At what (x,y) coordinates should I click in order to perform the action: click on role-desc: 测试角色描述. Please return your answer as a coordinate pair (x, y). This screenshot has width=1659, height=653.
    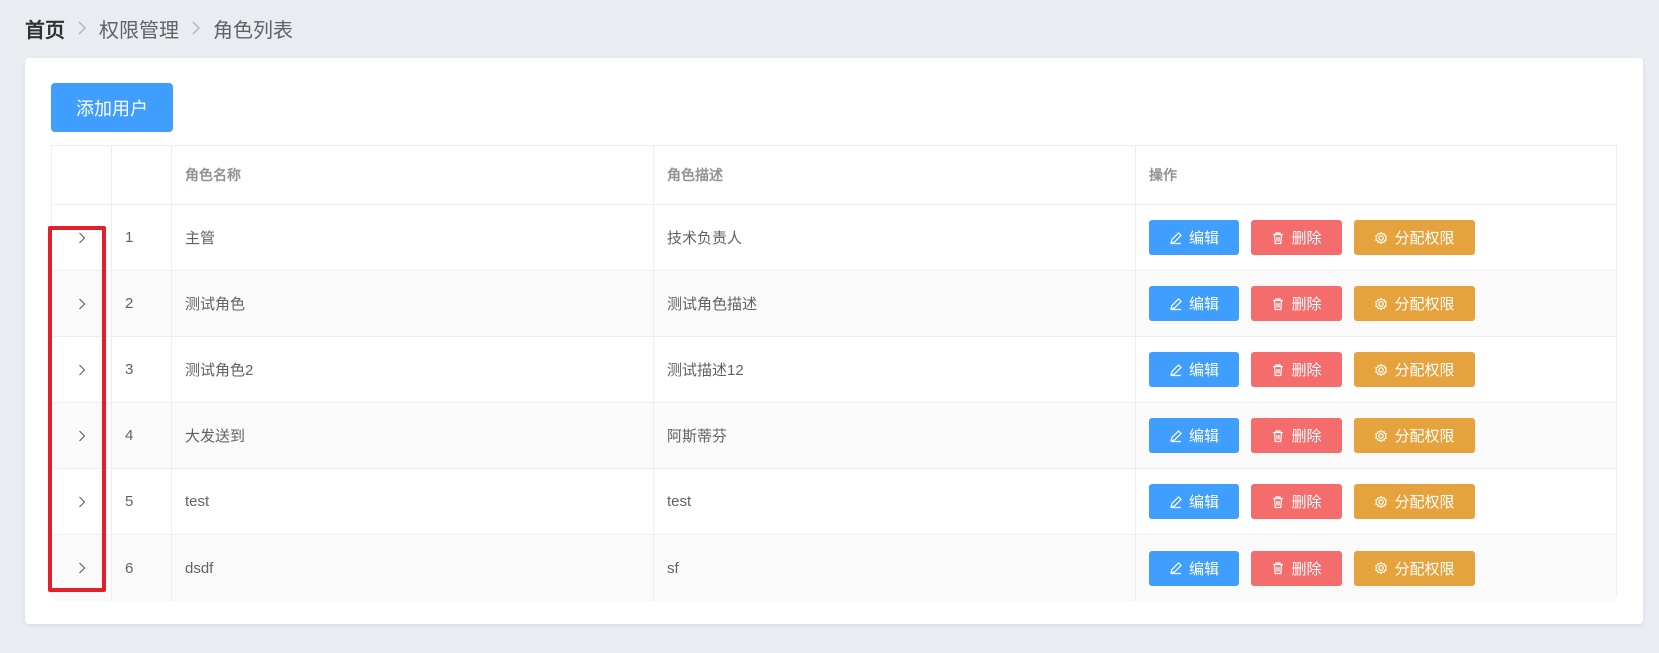
    Looking at the image, I should click on (895, 303).